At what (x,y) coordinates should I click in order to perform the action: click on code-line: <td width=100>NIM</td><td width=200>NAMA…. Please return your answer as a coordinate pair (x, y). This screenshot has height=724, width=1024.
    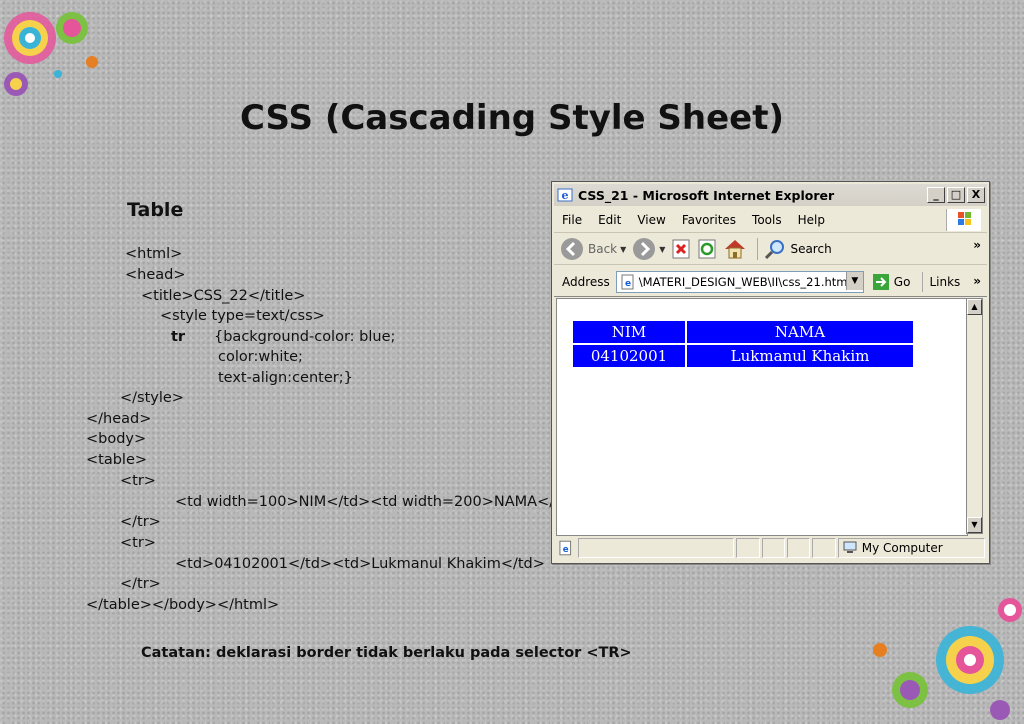
    Looking at the image, I should click on (378, 502).